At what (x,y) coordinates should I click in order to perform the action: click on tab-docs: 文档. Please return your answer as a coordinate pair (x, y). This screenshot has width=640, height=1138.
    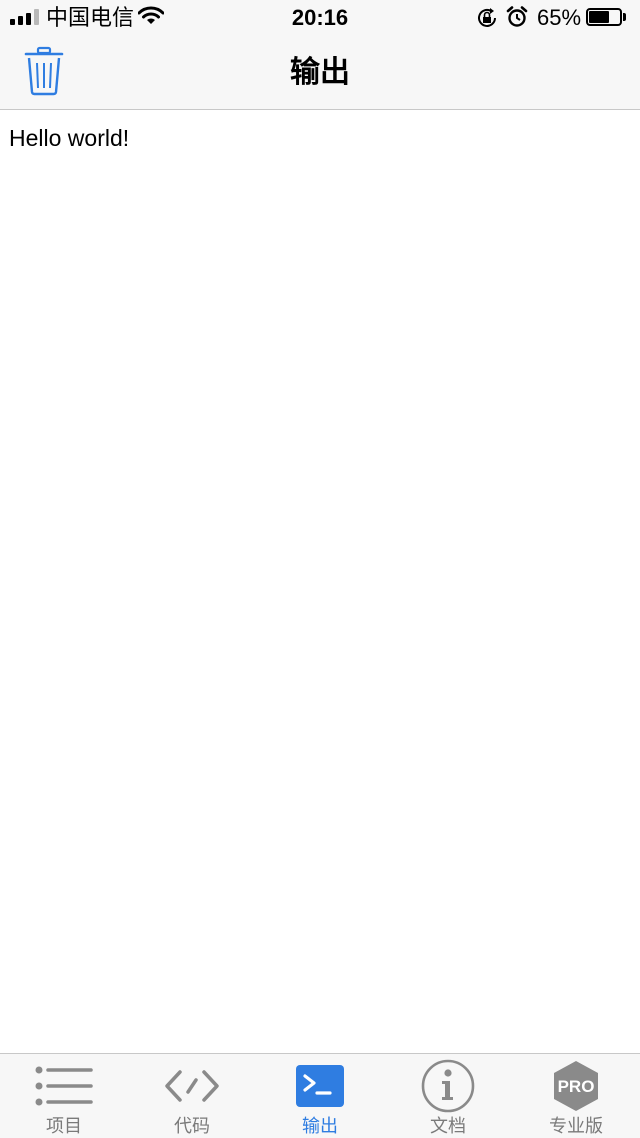
    Looking at the image, I should click on (448, 1096).